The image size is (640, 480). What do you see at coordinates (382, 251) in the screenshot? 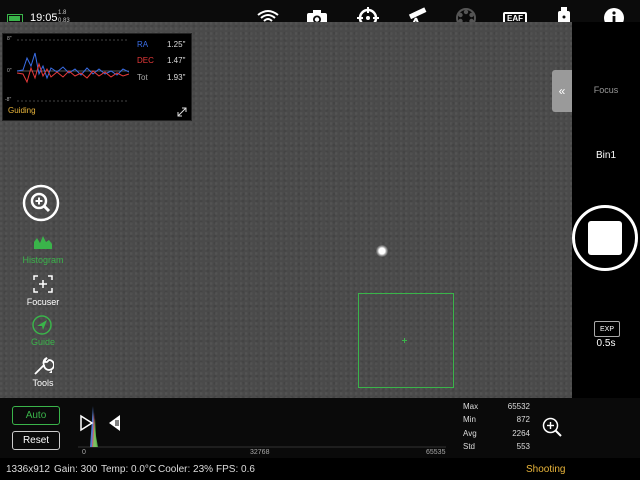
I see `star` at bounding box center [382, 251].